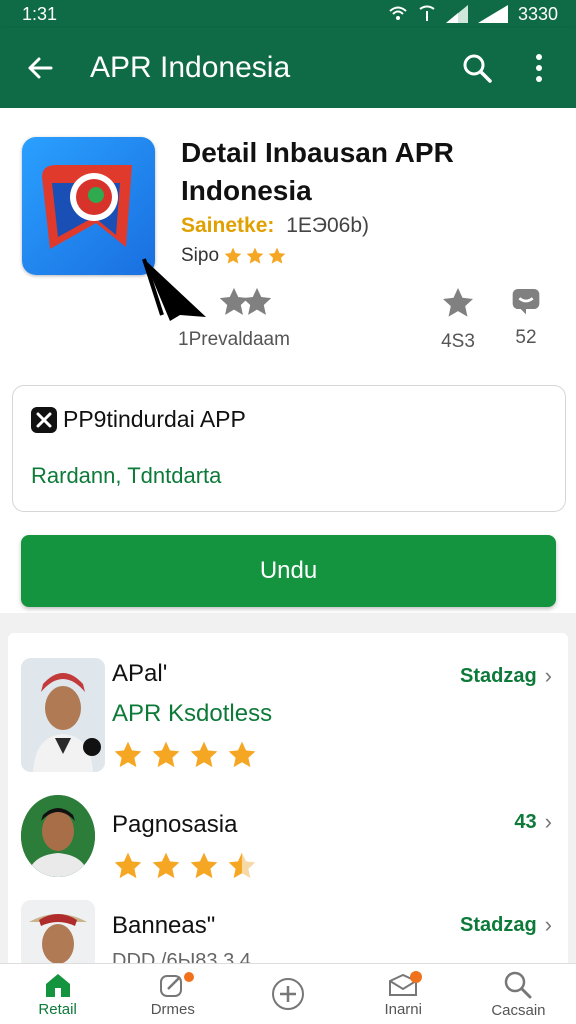  I want to click on stat-comments-label: 52, so click(526, 337).